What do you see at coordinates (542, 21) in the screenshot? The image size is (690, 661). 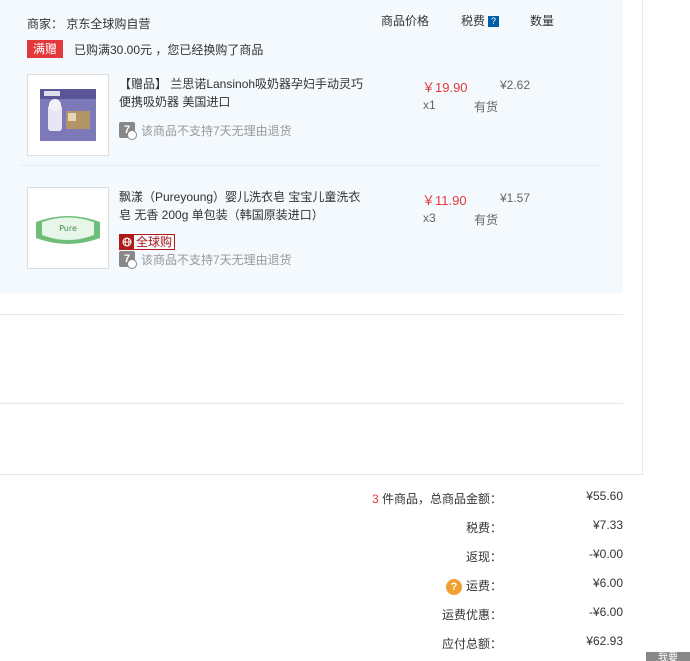 I see `column-header-qty: 数量` at bounding box center [542, 21].